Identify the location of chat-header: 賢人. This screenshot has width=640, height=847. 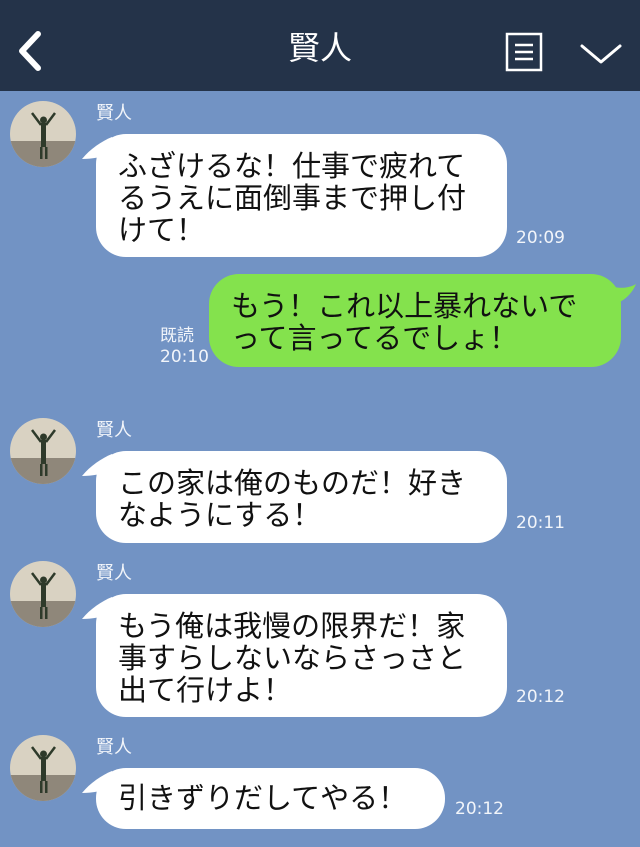
(320, 45).